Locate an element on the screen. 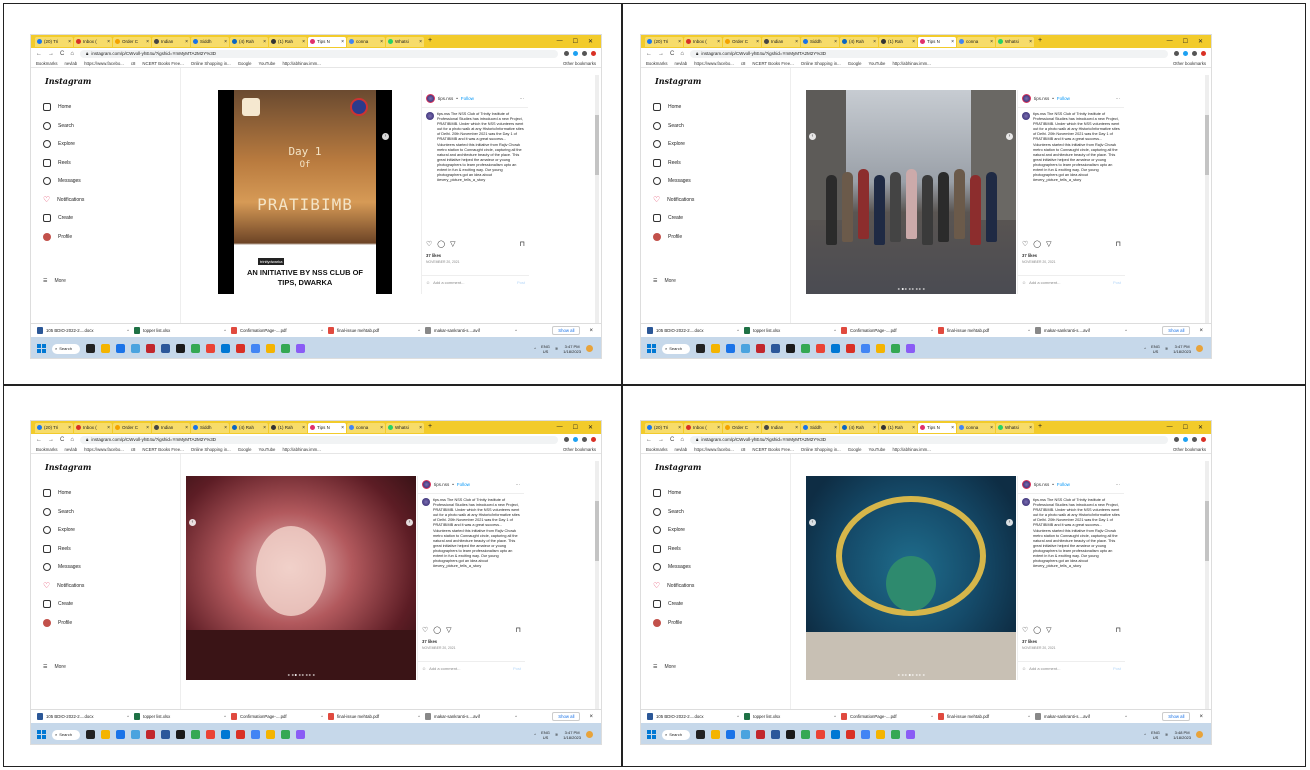 The image size is (1310, 770). prev-slide-icon: ‹ is located at coordinates (812, 522).